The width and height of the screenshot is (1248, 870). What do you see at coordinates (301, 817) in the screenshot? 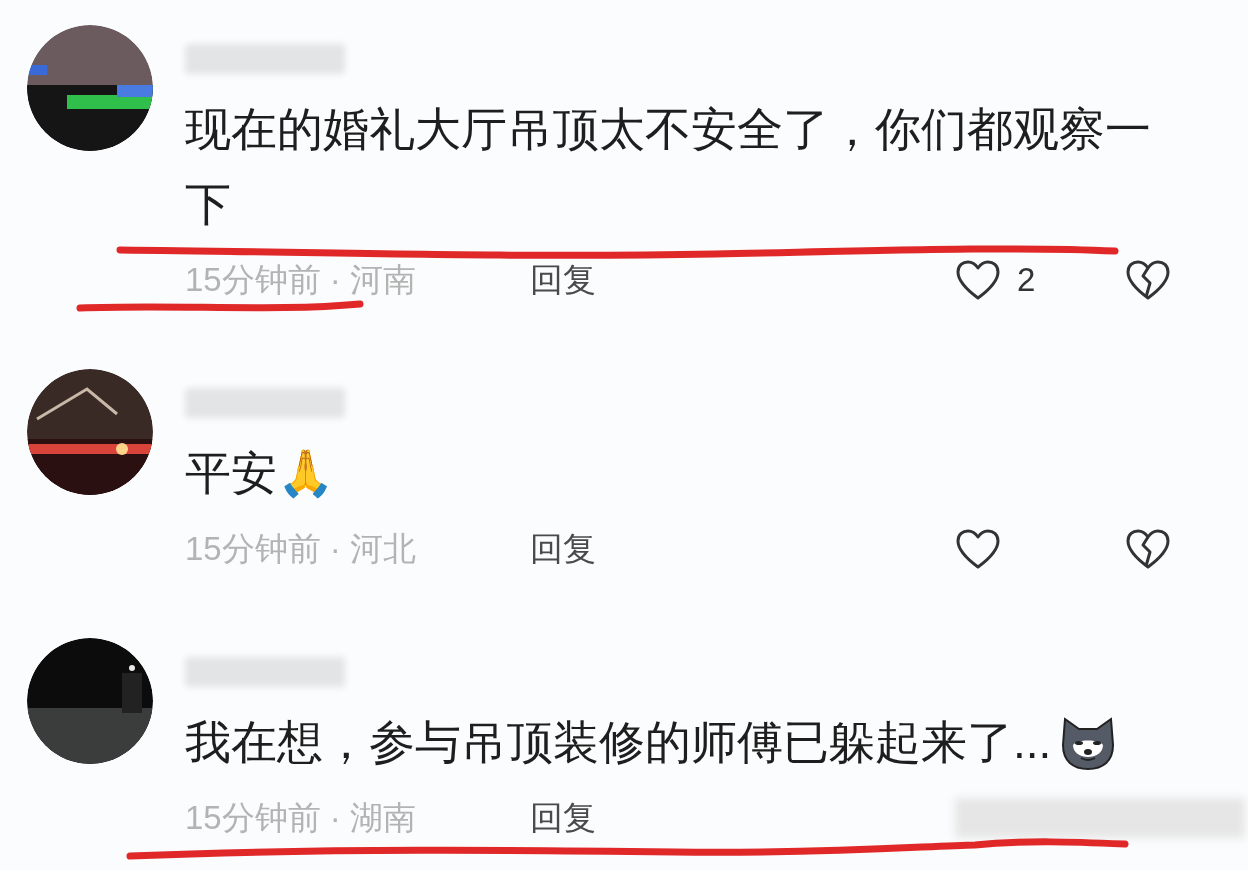
I see `comment-meta: 15分钟前 · 湖南` at bounding box center [301, 817].